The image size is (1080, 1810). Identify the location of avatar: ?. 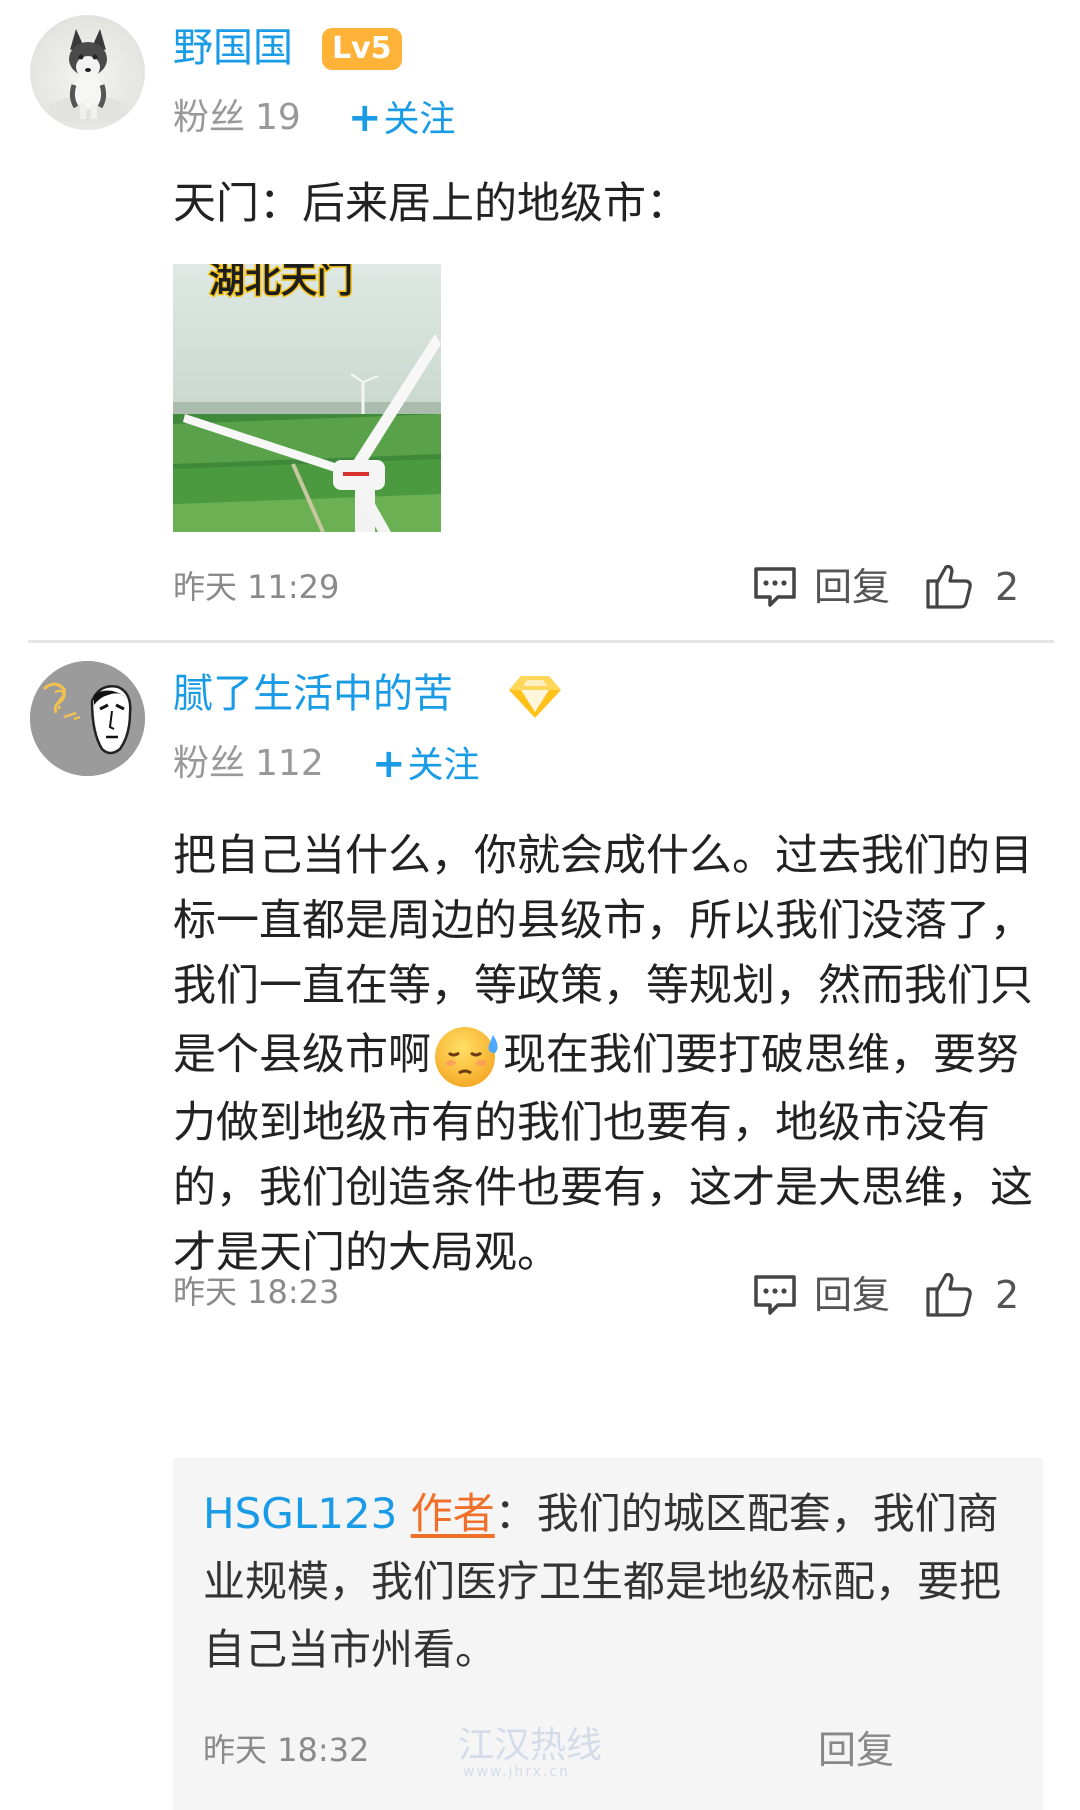
(87, 718).